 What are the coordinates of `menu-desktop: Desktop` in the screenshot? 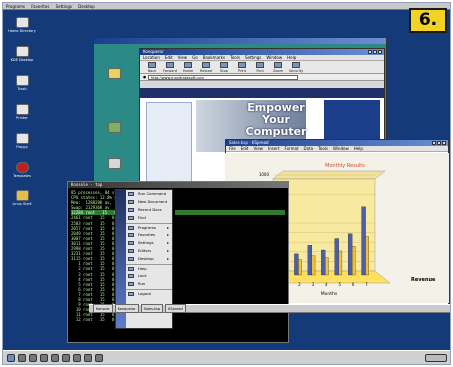 It's located at (86, 6).